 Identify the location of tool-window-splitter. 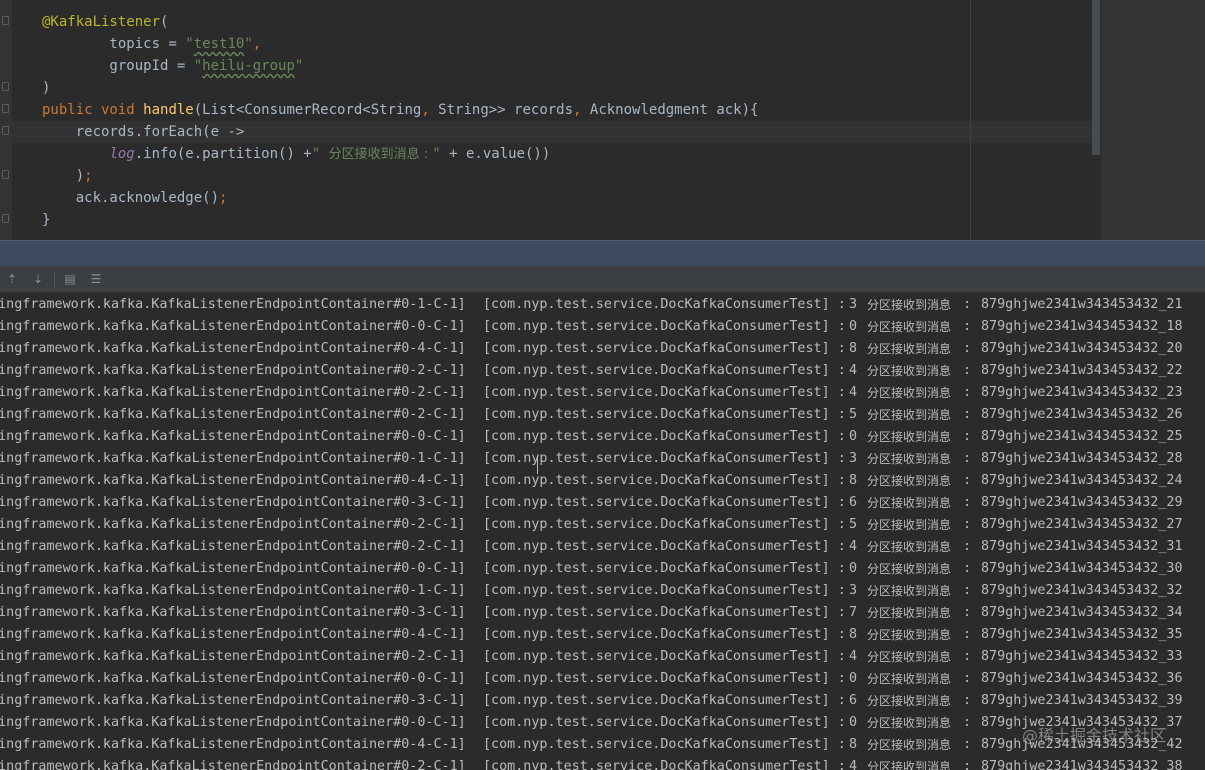
(602, 253).